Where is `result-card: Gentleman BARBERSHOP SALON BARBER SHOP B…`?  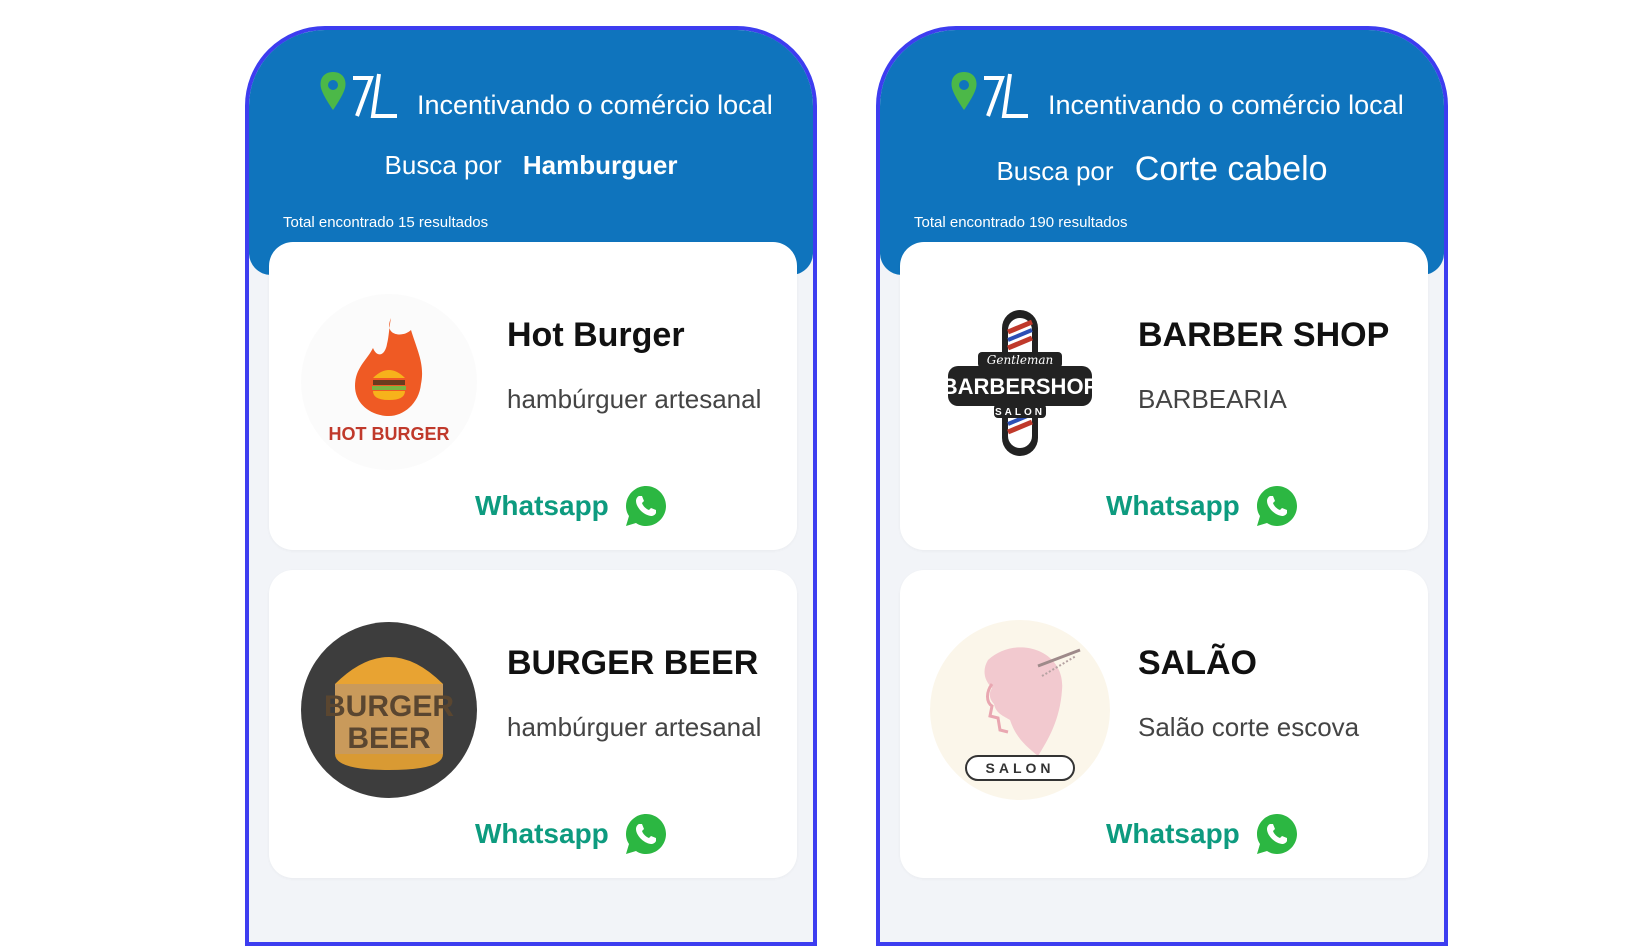
result-card: Gentleman BARBERSHOP SALON BARBER SHOP B… is located at coordinates (1164, 396).